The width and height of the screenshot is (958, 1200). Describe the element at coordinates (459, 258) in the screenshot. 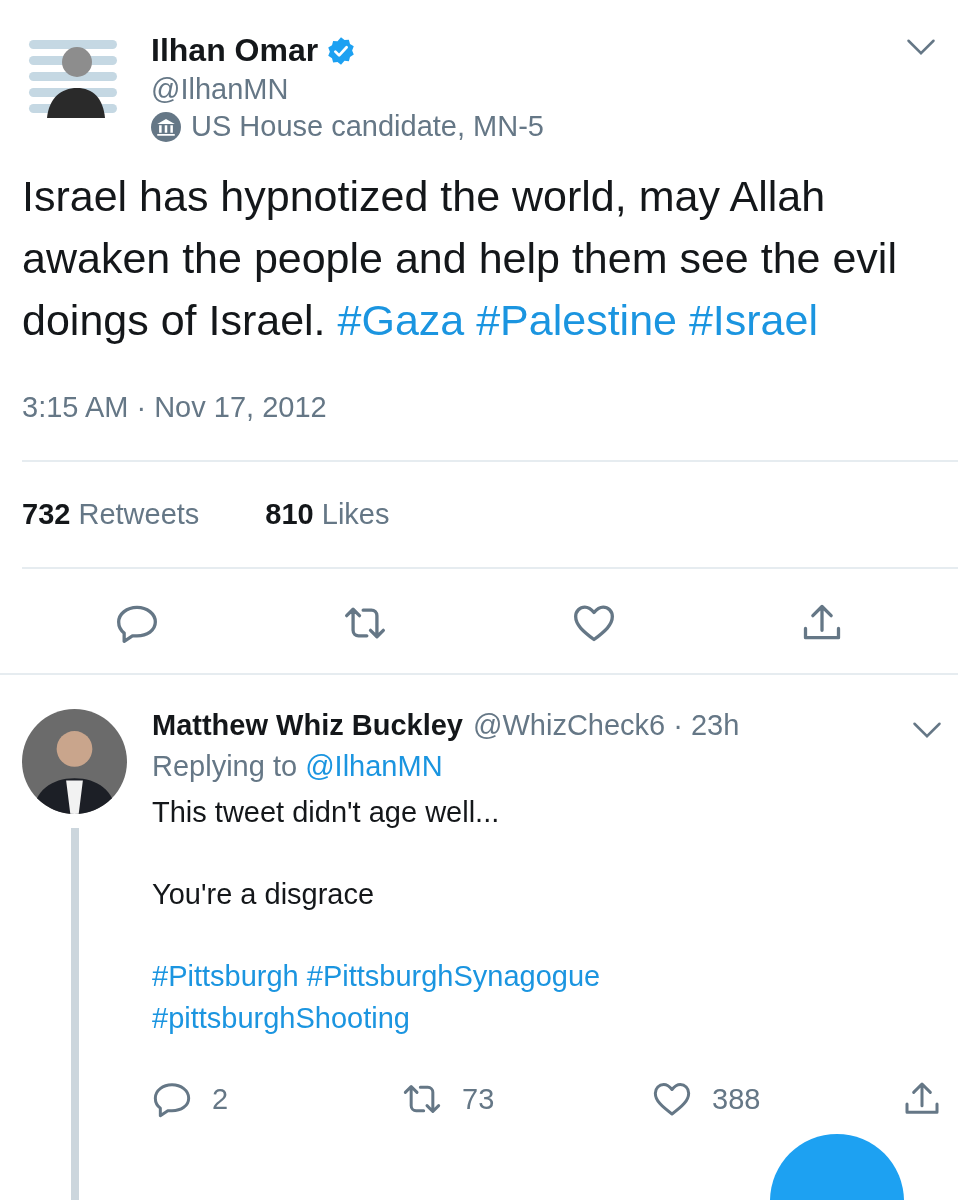

I see `tweet-text: Israel has hypnotized the world, may Allah awaken the people and help them see the evil doings of Israel. #Gaza #Palestine #Israel` at that location.